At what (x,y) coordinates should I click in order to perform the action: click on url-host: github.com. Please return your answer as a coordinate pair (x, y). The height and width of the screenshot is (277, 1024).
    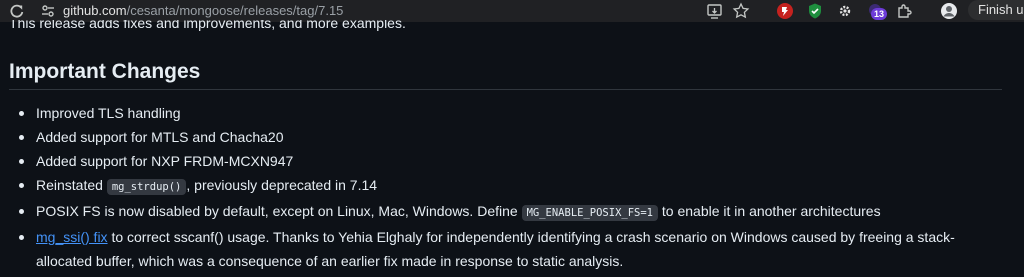
    Looking at the image, I should click on (95, 10).